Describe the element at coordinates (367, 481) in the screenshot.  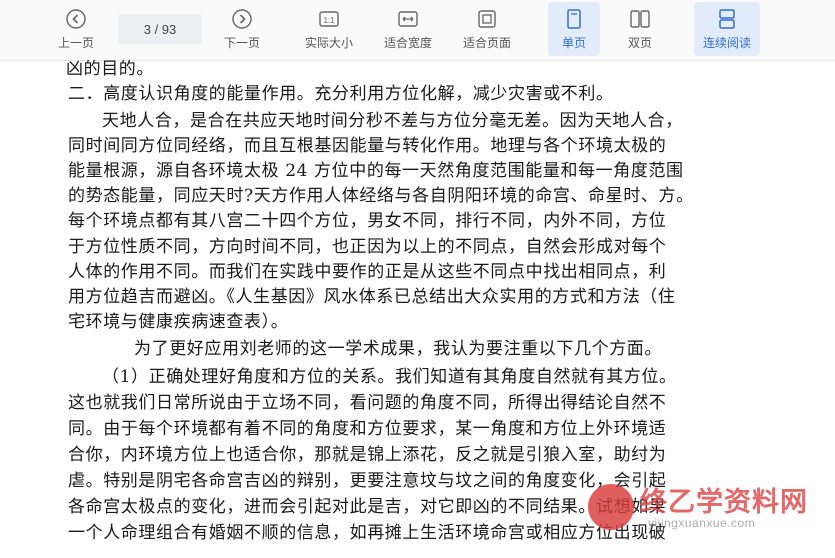
I see `text-line: 虐。特别是阴宅各命宫吉凶的辩别，更要注意坟与坟之间的角度变化，会引起` at that location.